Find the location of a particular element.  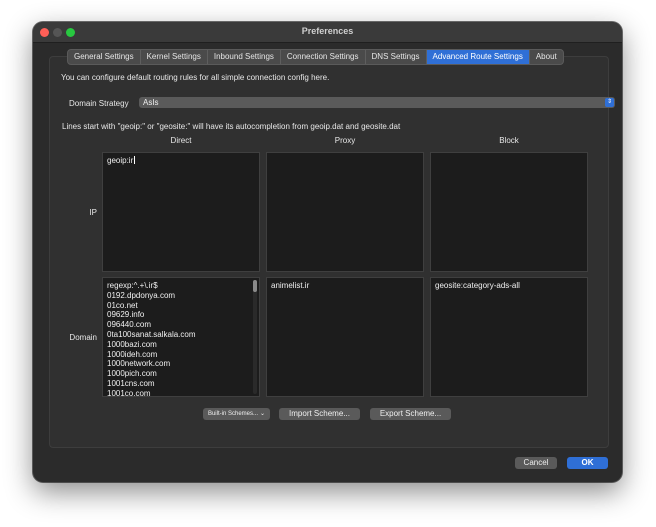

list-item: 09629.info is located at coordinates (126, 315).